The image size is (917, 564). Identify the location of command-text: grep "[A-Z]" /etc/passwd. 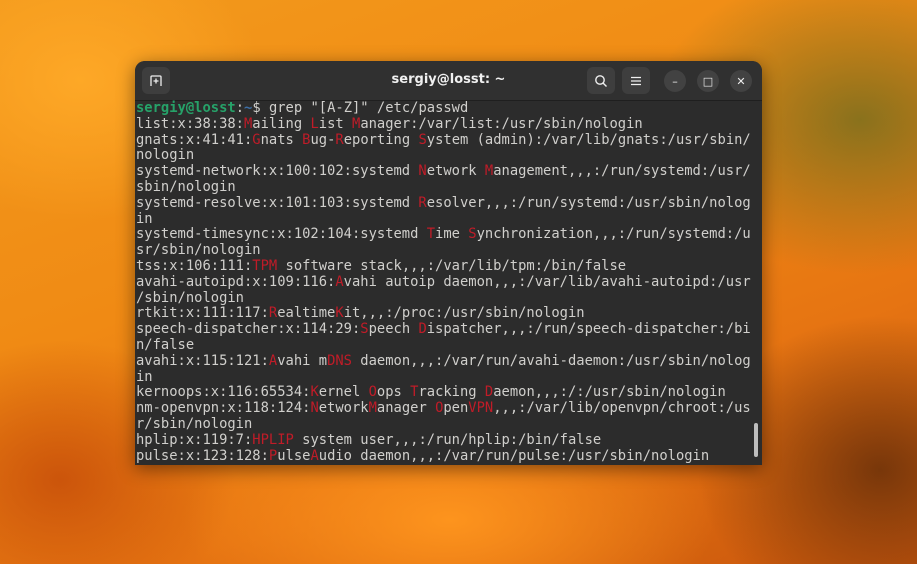
(368, 108).